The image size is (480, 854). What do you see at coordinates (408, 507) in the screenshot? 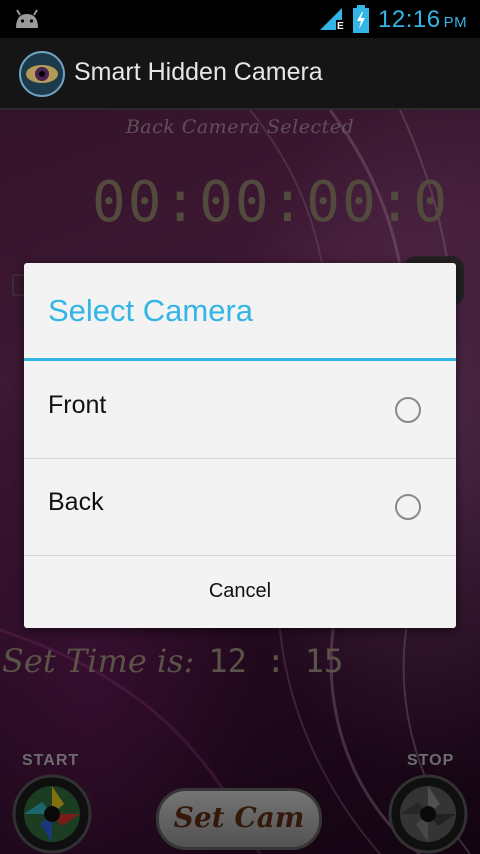
I see `radio-back` at bounding box center [408, 507].